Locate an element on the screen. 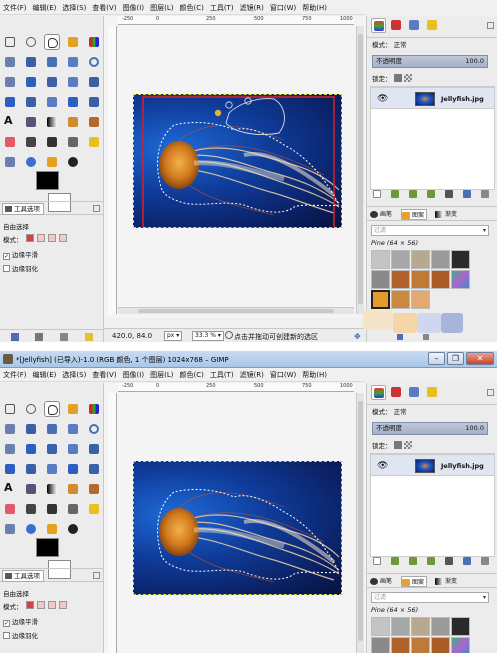 The image size is (497, 653). airbrush-tool is located at coordinates (31, 509).